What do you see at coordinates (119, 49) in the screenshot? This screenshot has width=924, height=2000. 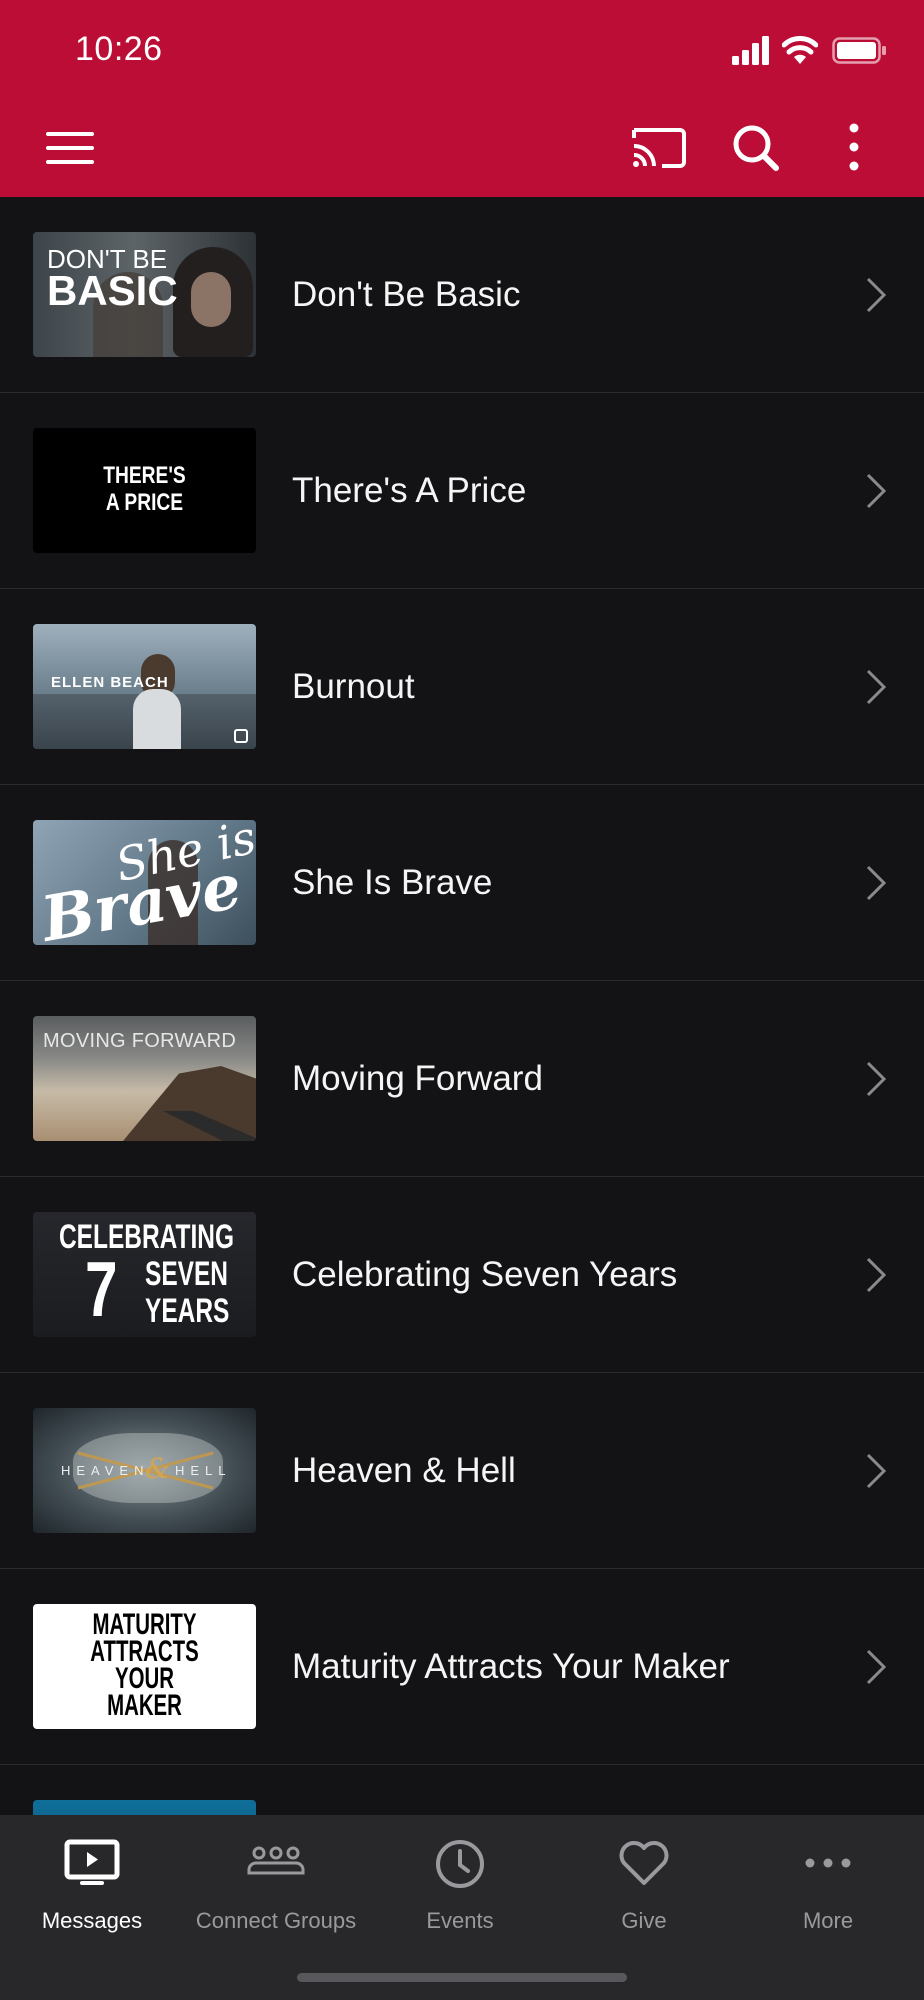 I see `status-time: 10:26` at bounding box center [119, 49].